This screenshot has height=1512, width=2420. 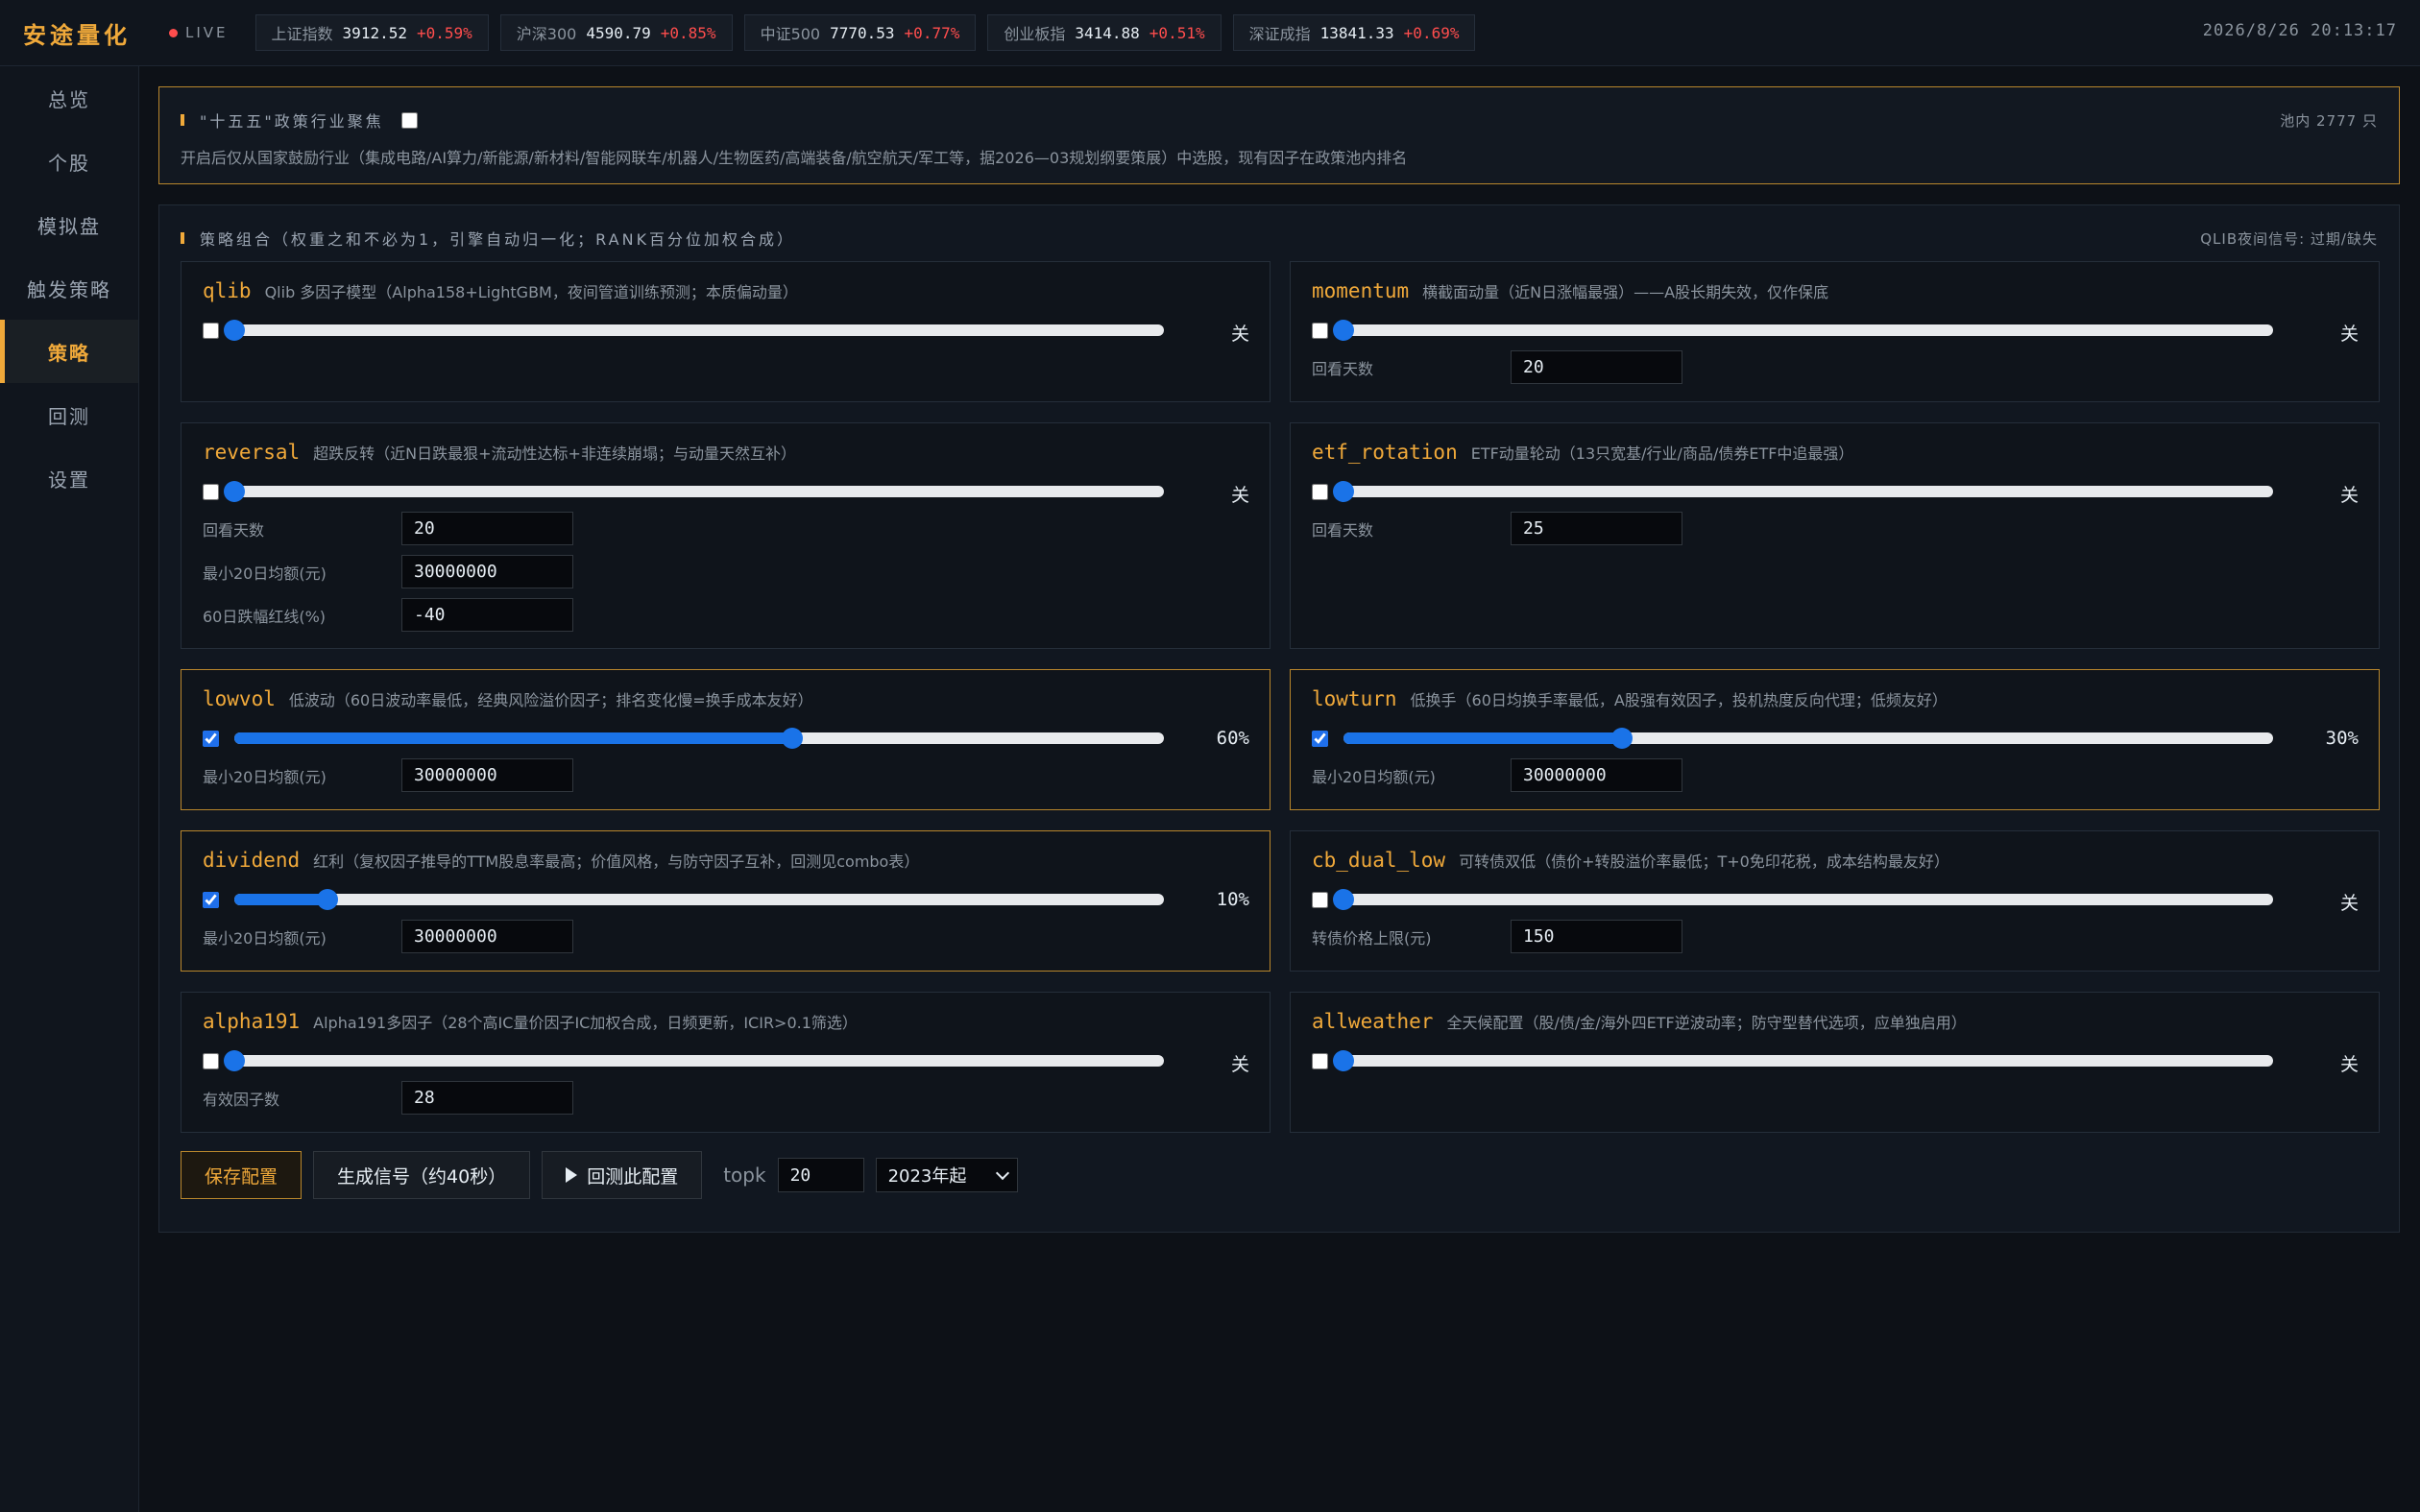 I want to click on ticker-change: +0.59%, so click(x=444, y=32).